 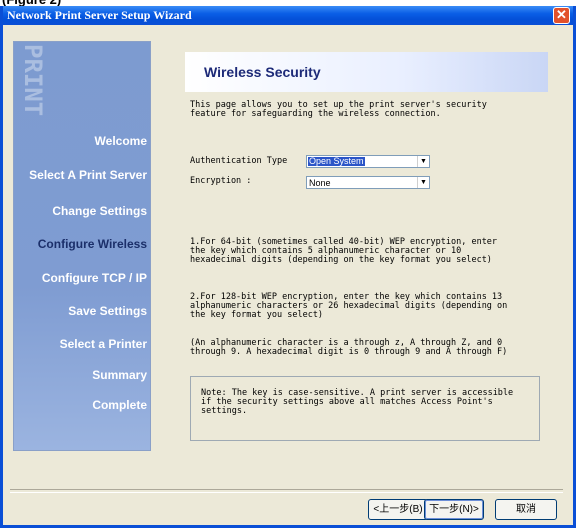 I want to click on sidebar-item-configure-tcp-ip: Configure TCP / IP, so click(x=94, y=278).